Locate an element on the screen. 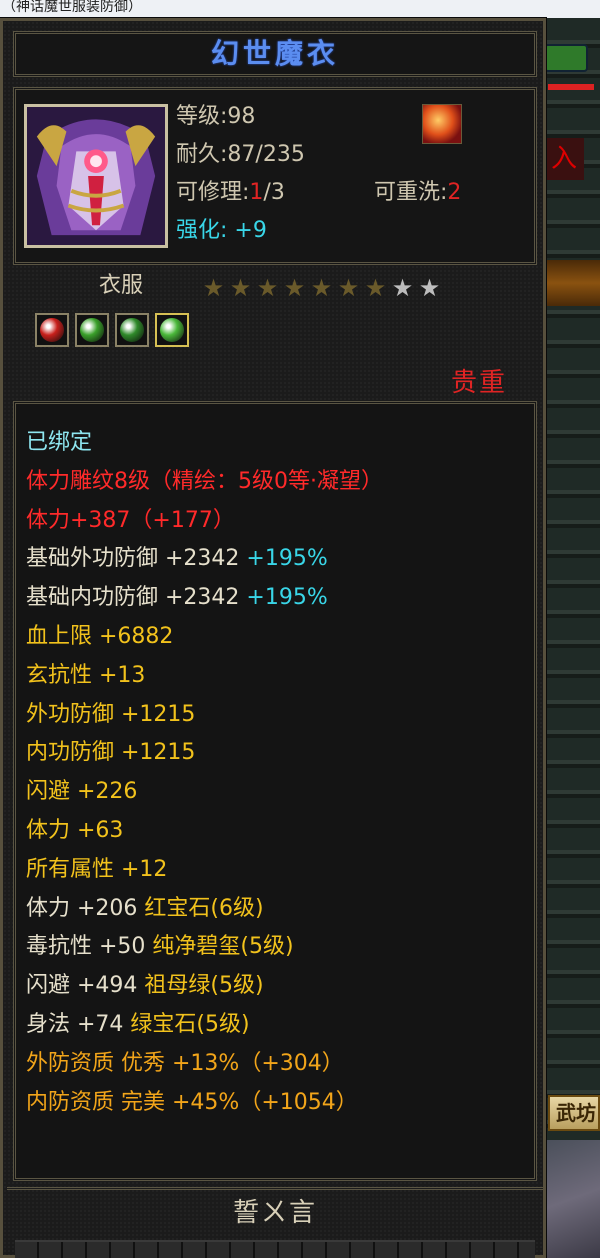  game-hud-health-bar is located at coordinates (571, 87).